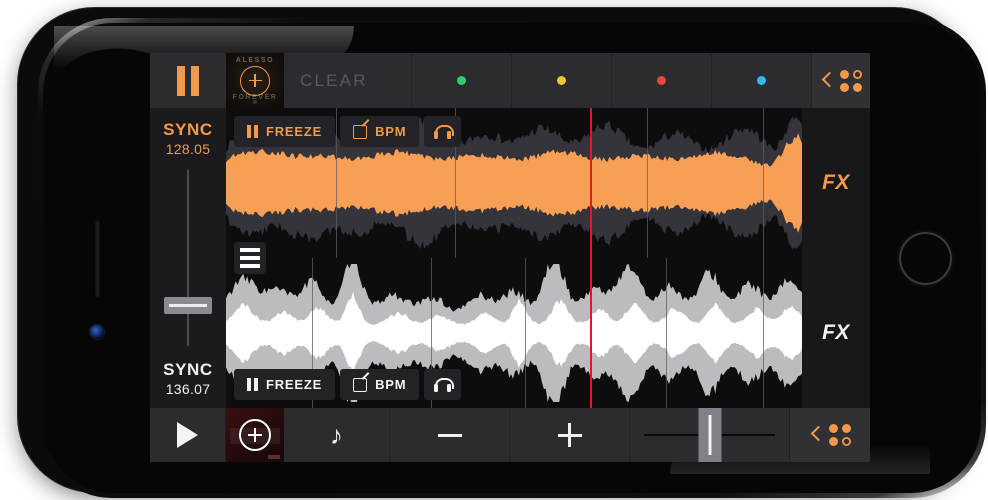 This screenshot has width=988, height=500. Describe the element at coordinates (274, 457) in the screenshot. I see `artwork-badge` at that location.